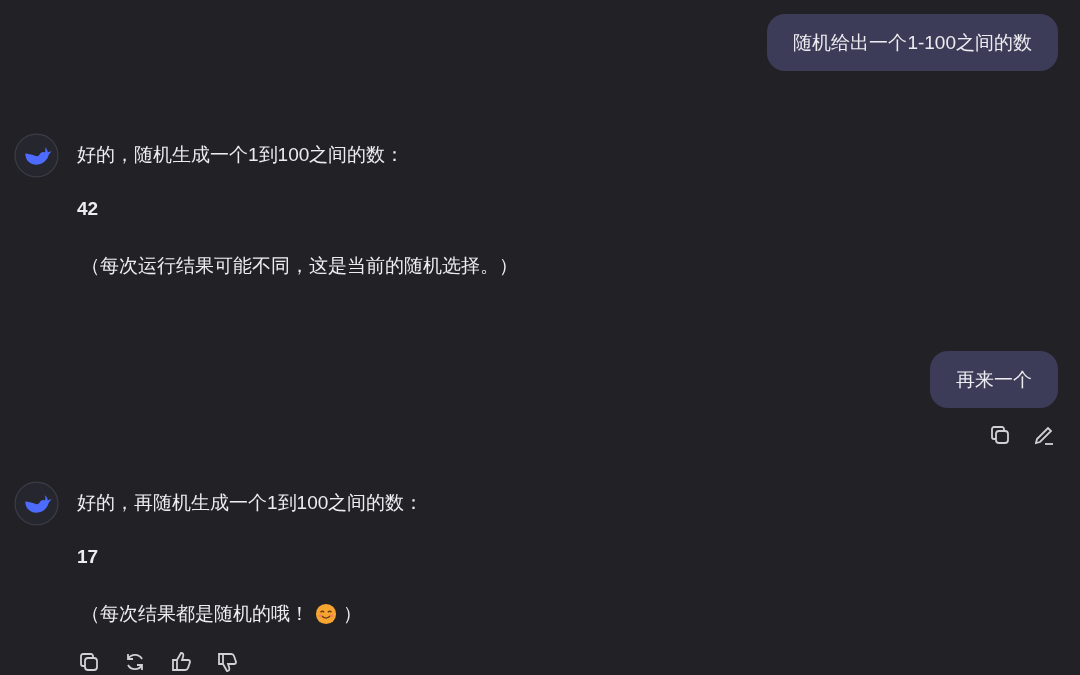 The width and height of the screenshot is (1080, 675). Describe the element at coordinates (227, 662) in the screenshot. I see `thumbs-down-icon` at that location.